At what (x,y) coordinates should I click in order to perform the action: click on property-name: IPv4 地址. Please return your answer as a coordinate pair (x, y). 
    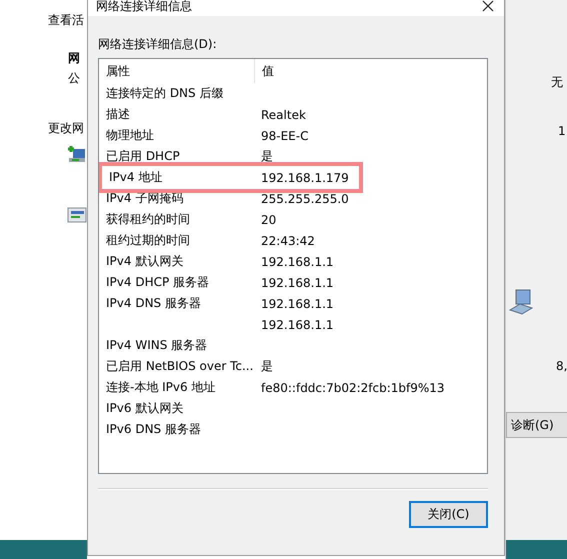
    Looking at the image, I should click on (135, 177).